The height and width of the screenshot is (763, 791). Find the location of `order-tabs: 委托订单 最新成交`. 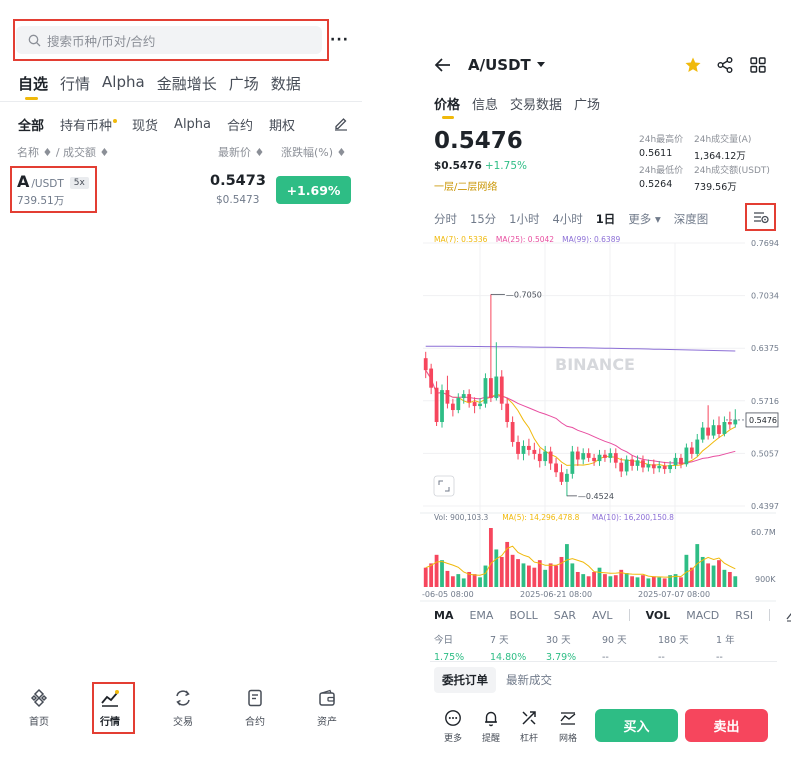

order-tabs: 委托订单 最新成交 is located at coordinates (493, 680).